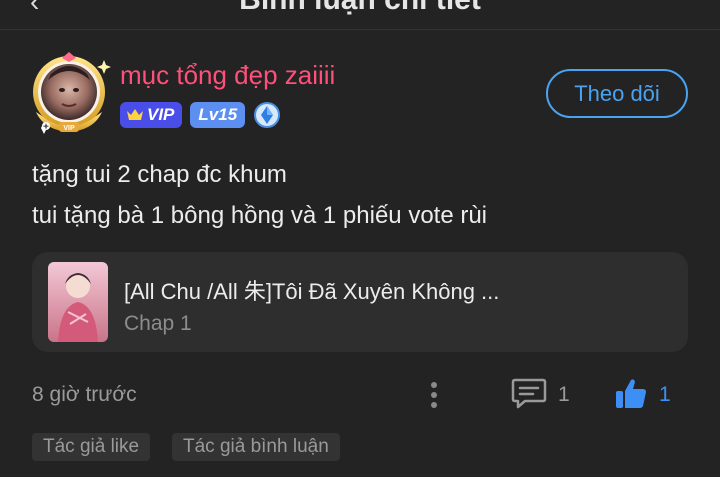  I want to click on avatar-vip-frame-icon: VIP, so click(72, 93).